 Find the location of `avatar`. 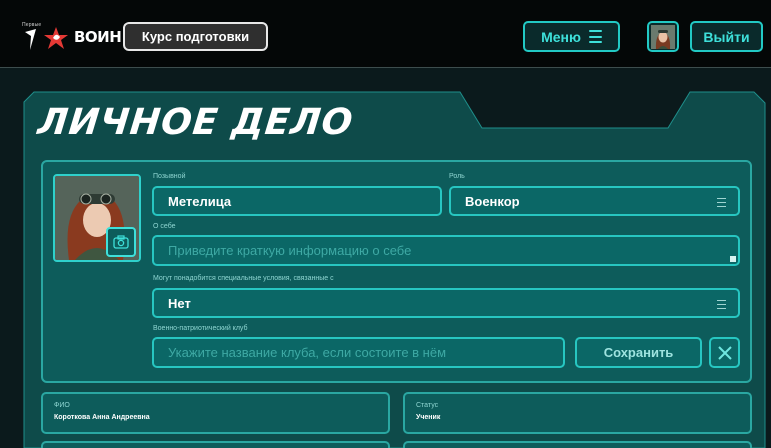

avatar is located at coordinates (663, 36).